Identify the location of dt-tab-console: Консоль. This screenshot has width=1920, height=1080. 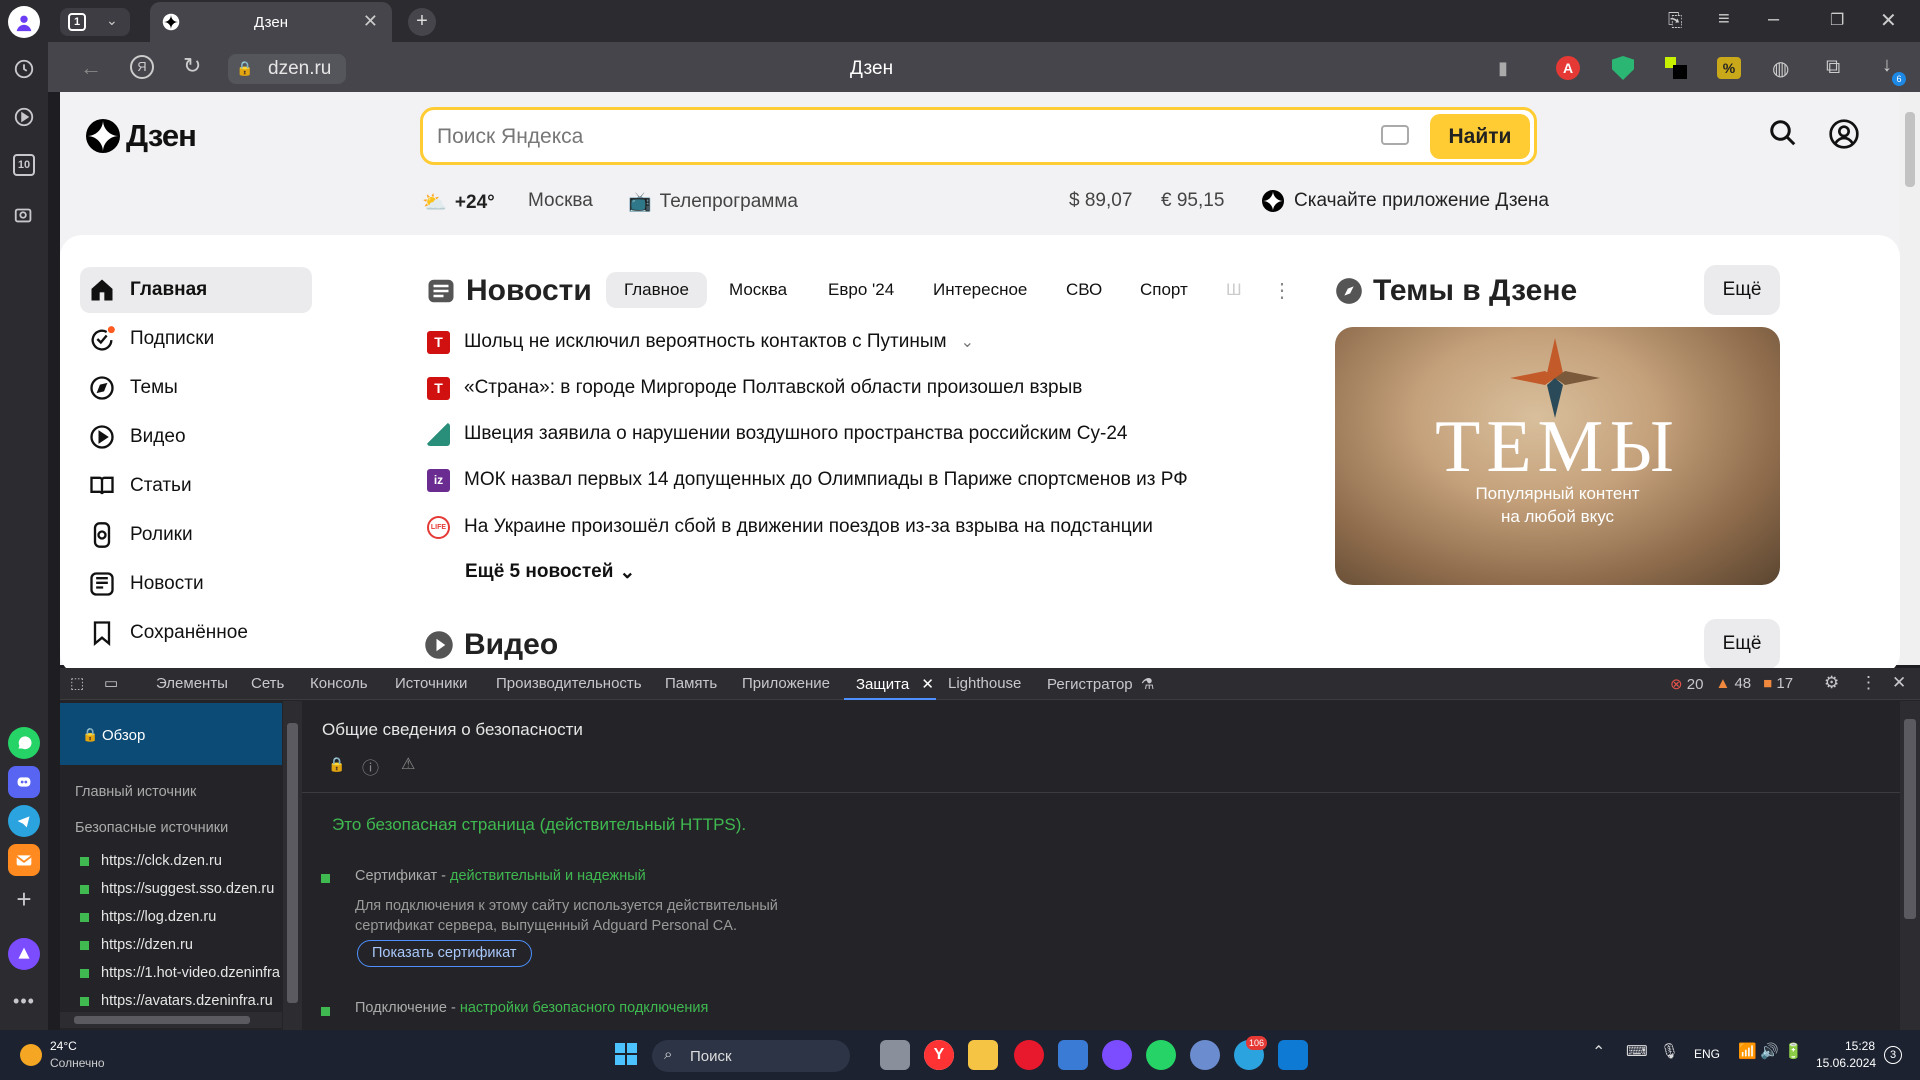
(339, 683).